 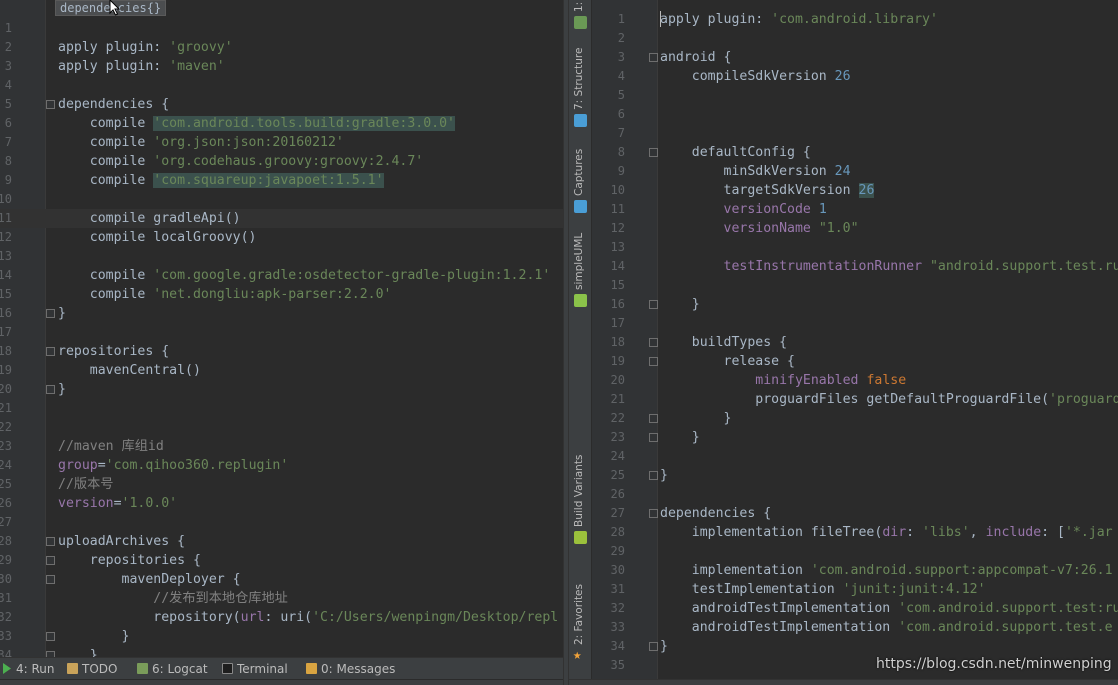 I want to click on code-text: compile localGroovy(), so click(x=157, y=237).